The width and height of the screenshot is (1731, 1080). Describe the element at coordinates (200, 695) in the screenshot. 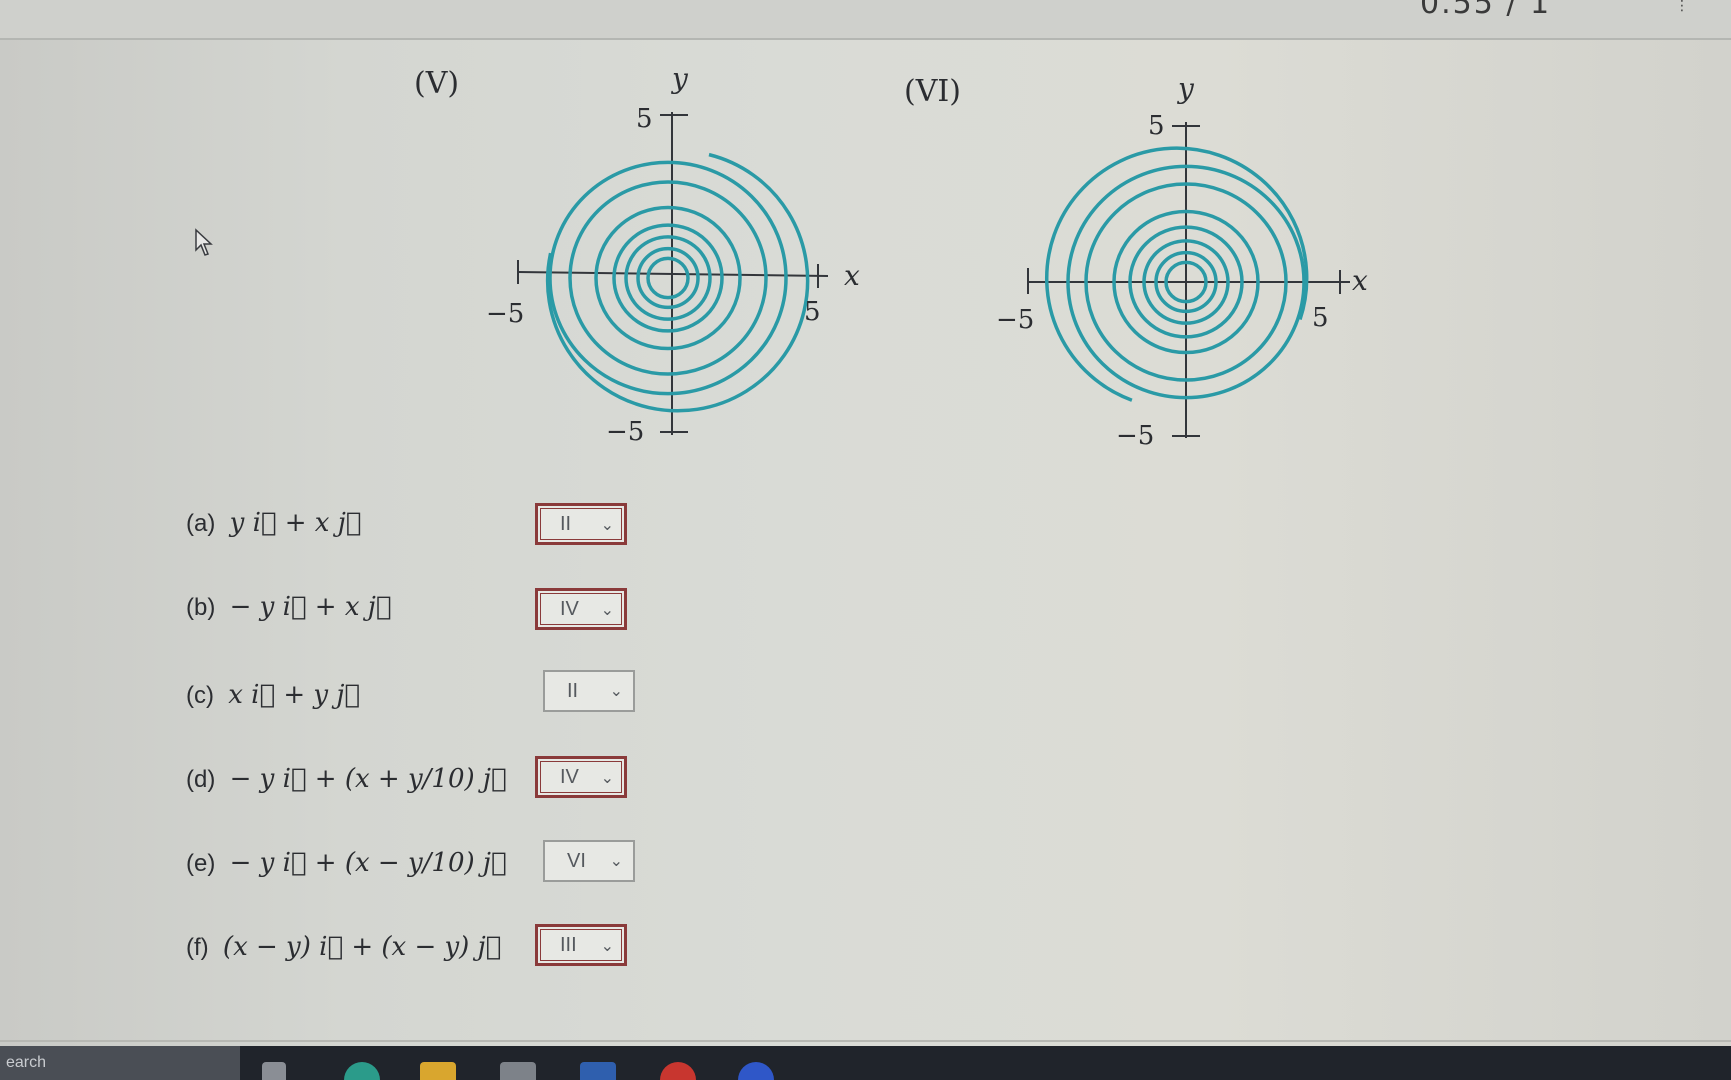

I see `question-letter: (c)` at that location.